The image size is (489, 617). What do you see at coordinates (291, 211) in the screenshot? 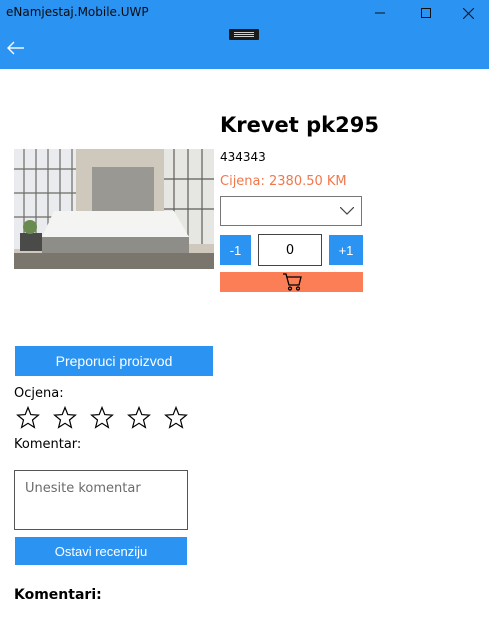
I see `option-dropdown` at bounding box center [291, 211].